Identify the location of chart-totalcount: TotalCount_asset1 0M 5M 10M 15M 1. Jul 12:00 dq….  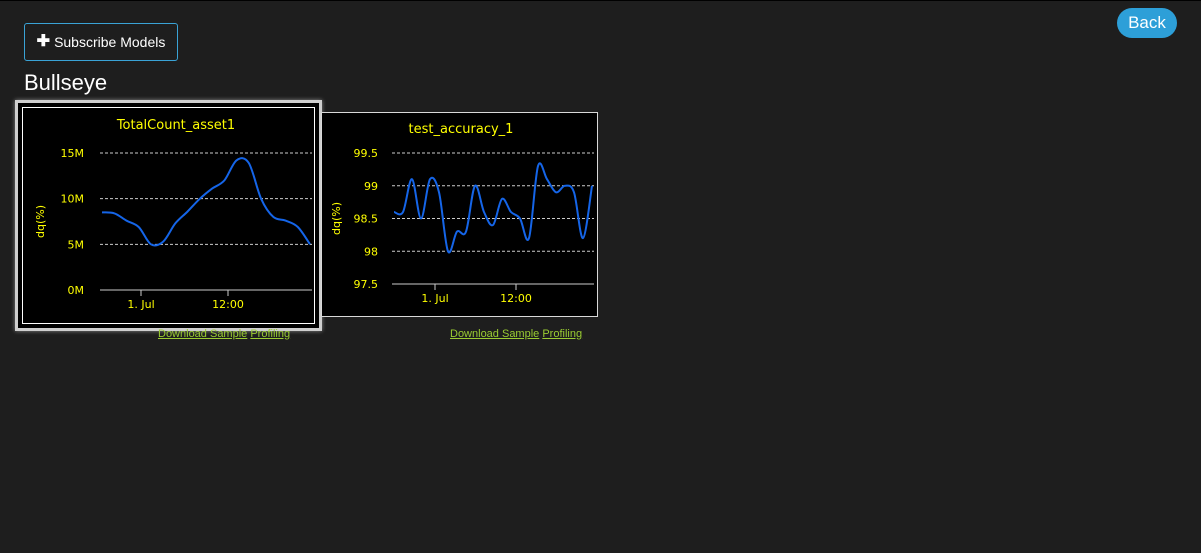
(173, 214).